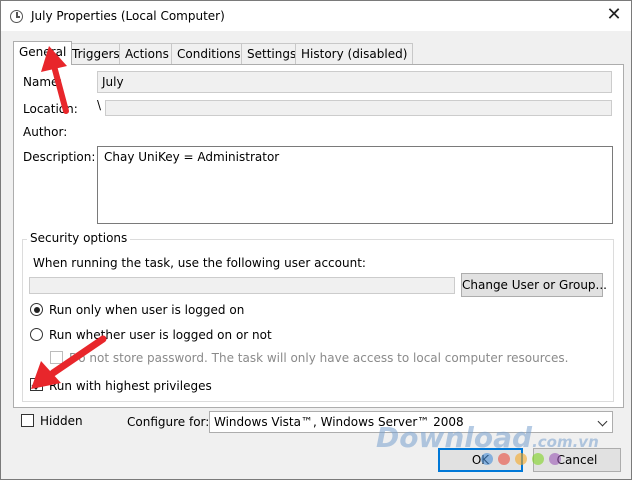 The image size is (632, 480). I want to click on description-input: Chay UniKey = Administrator, so click(355, 185).